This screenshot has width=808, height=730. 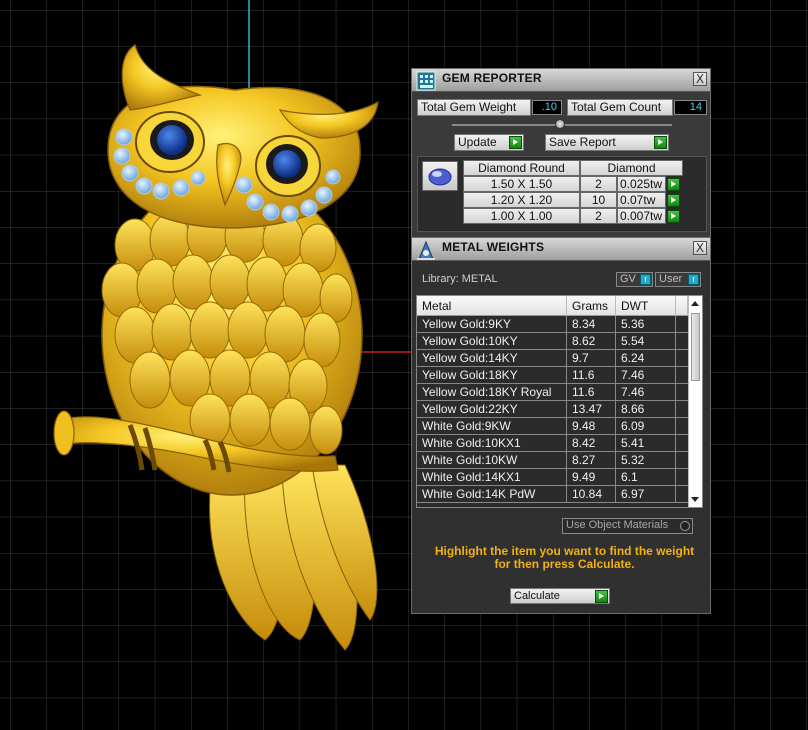 I want to click on table-row: White Gold:14KX1 9.49 6.1, so click(x=552, y=477).